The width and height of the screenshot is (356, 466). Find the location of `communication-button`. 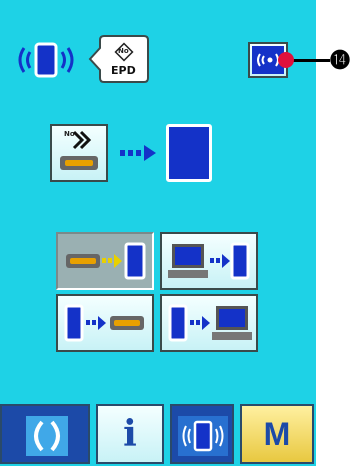

communication-button is located at coordinates (202, 434).